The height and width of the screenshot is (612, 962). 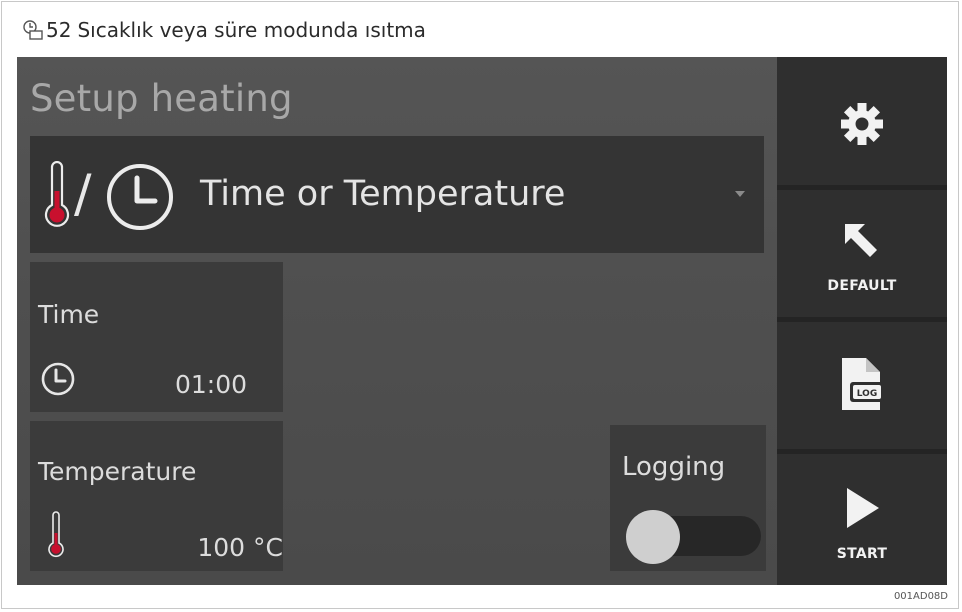 What do you see at coordinates (862, 286) in the screenshot?
I see `default-label: DEFAULT` at bounding box center [862, 286].